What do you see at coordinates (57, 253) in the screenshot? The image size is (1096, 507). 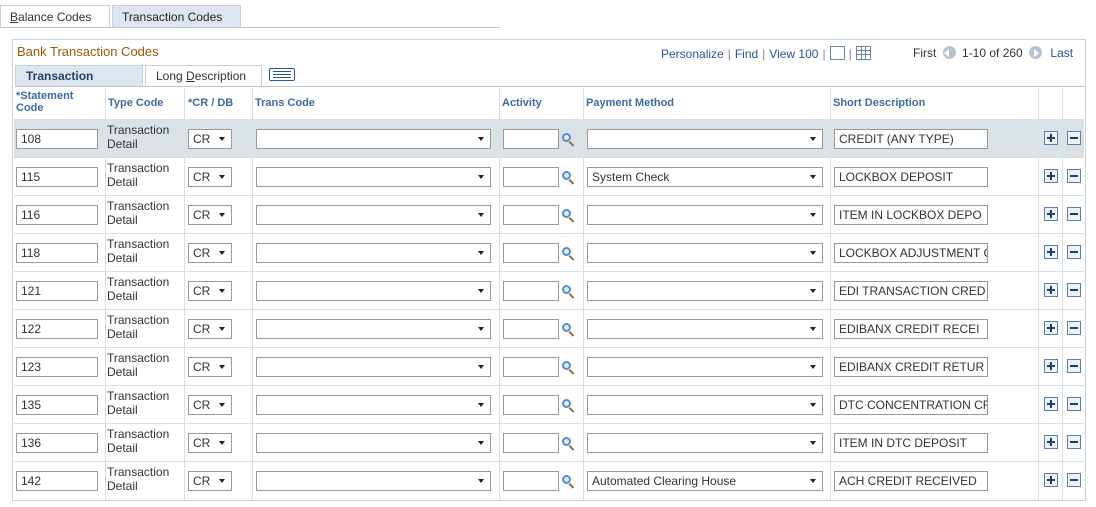 I see `statement-code-input: 118` at bounding box center [57, 253].